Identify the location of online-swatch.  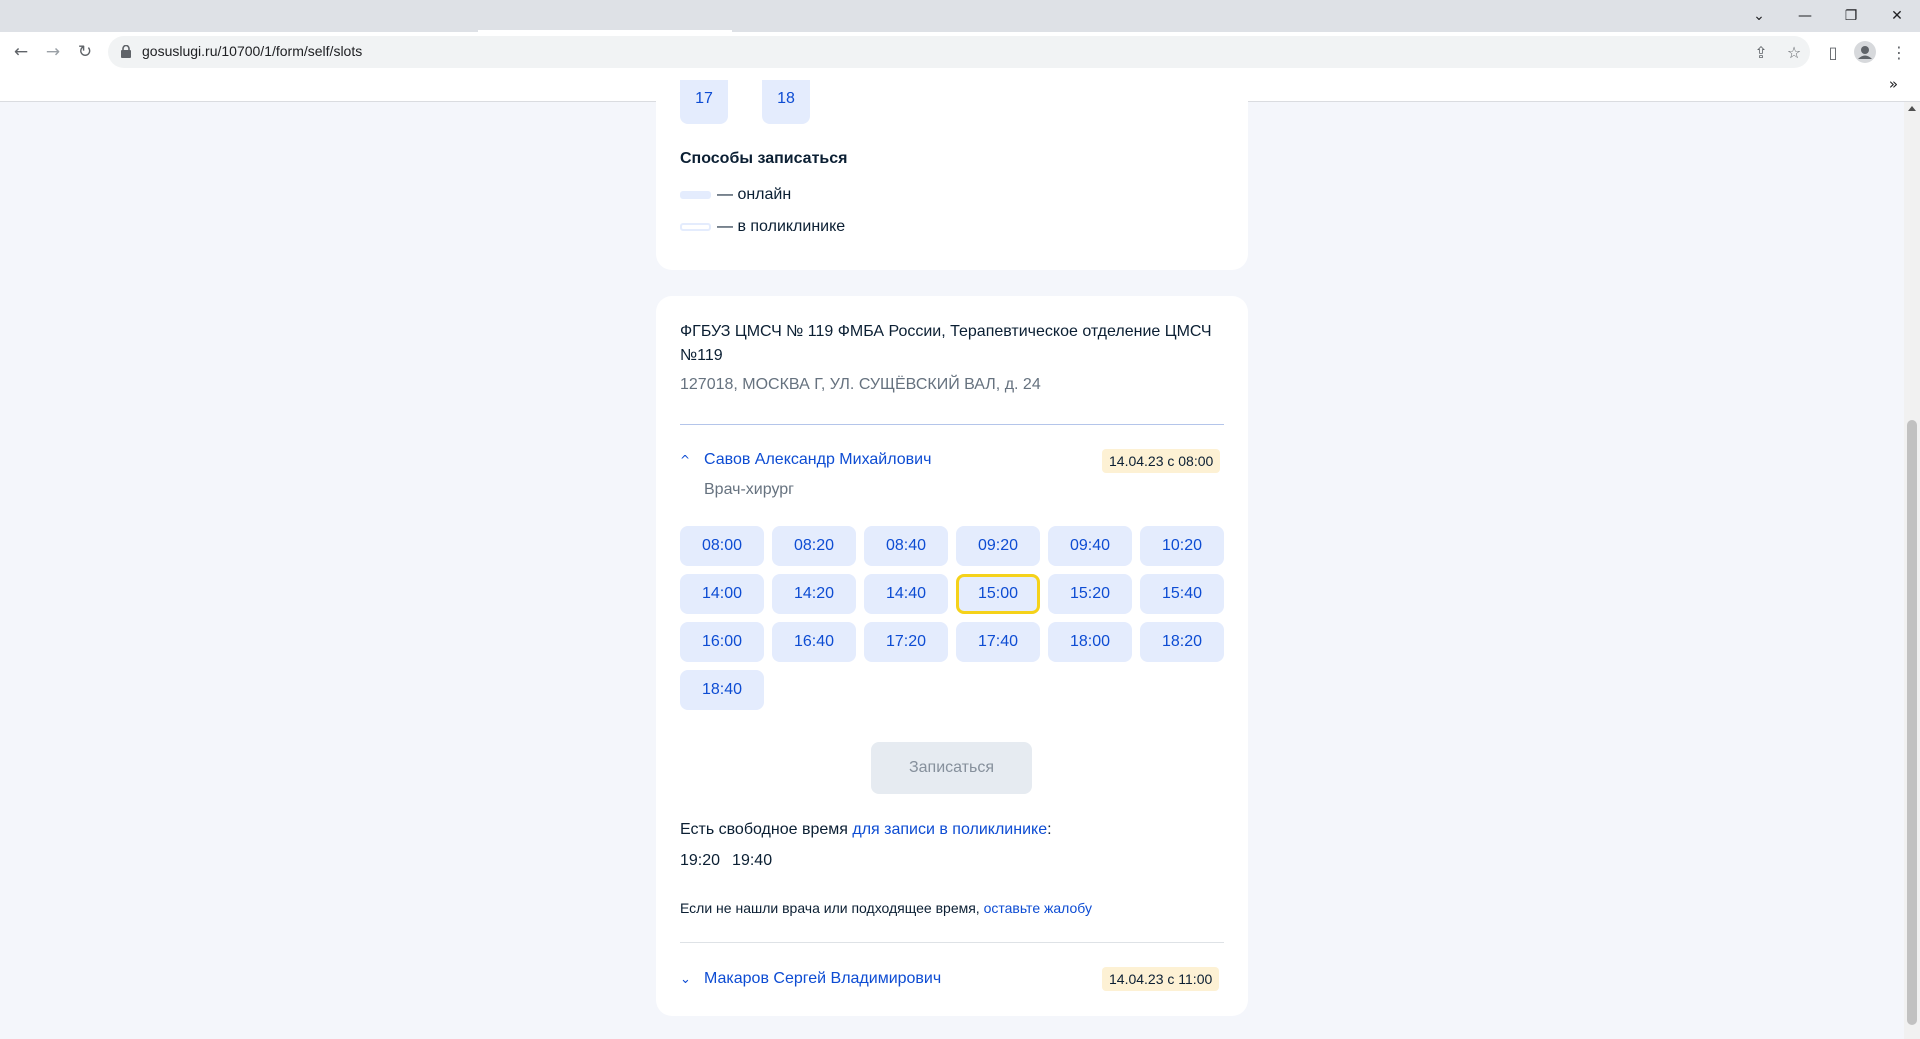
(695, 195).